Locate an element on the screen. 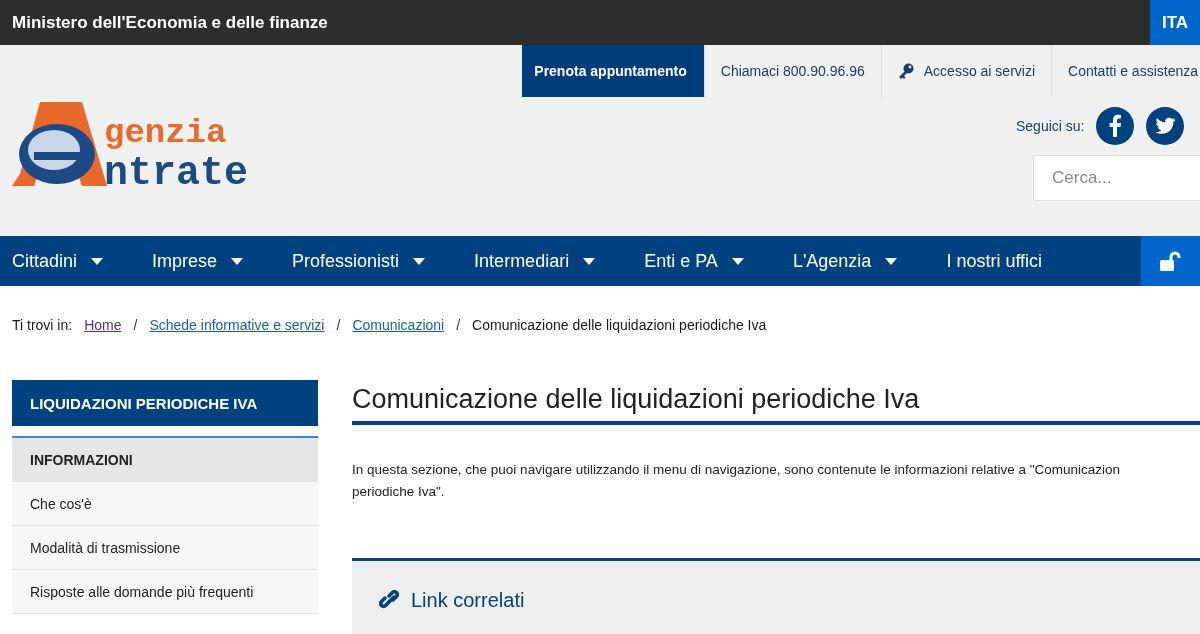 Image resolution: width=1200 pixels, height=634 pixels. sidebar-item: Che cos'è is located at coordinates (165, 504).